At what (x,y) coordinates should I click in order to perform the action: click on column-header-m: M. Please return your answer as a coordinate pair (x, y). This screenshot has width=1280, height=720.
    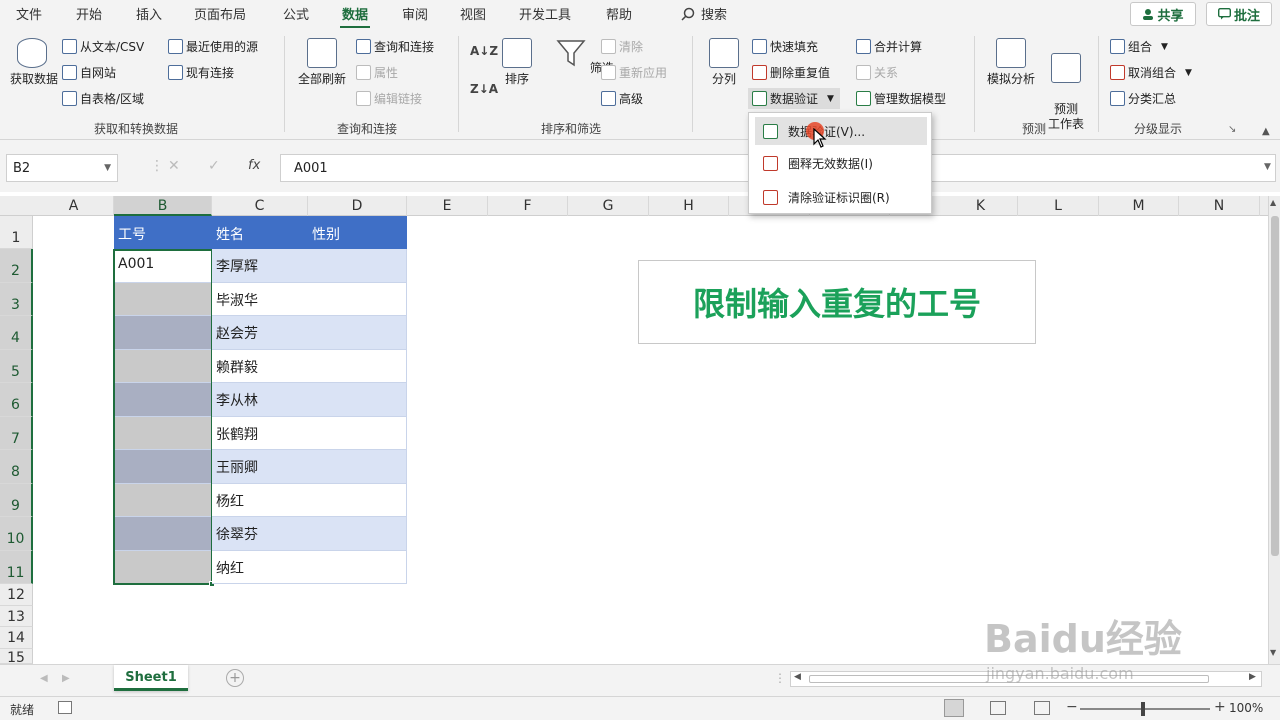
    Looking at the image, I should click on (1139, 206).